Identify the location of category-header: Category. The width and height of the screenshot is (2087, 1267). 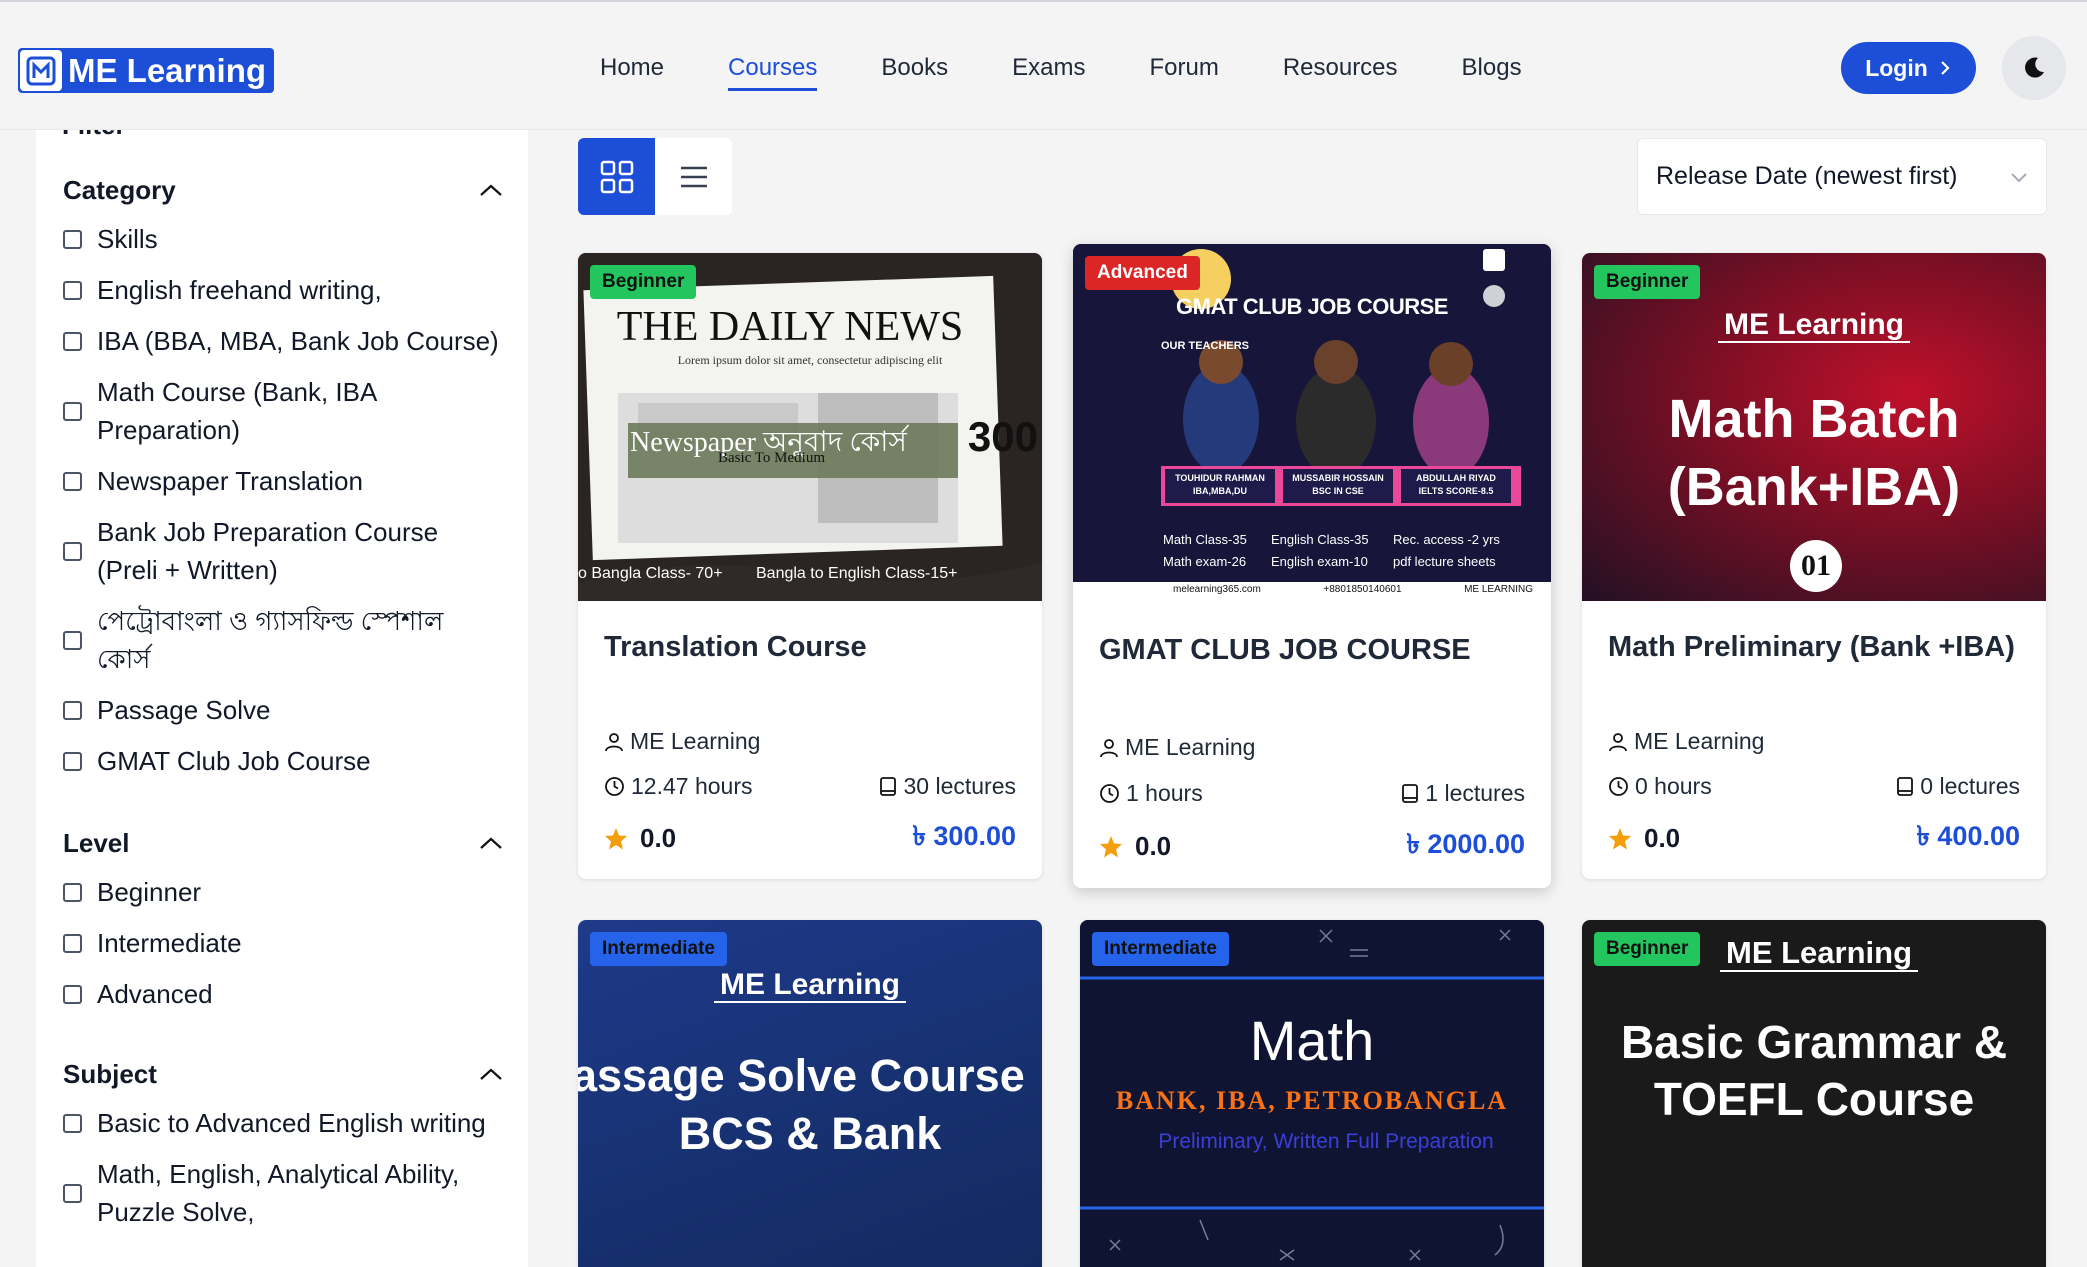
(283, 190).